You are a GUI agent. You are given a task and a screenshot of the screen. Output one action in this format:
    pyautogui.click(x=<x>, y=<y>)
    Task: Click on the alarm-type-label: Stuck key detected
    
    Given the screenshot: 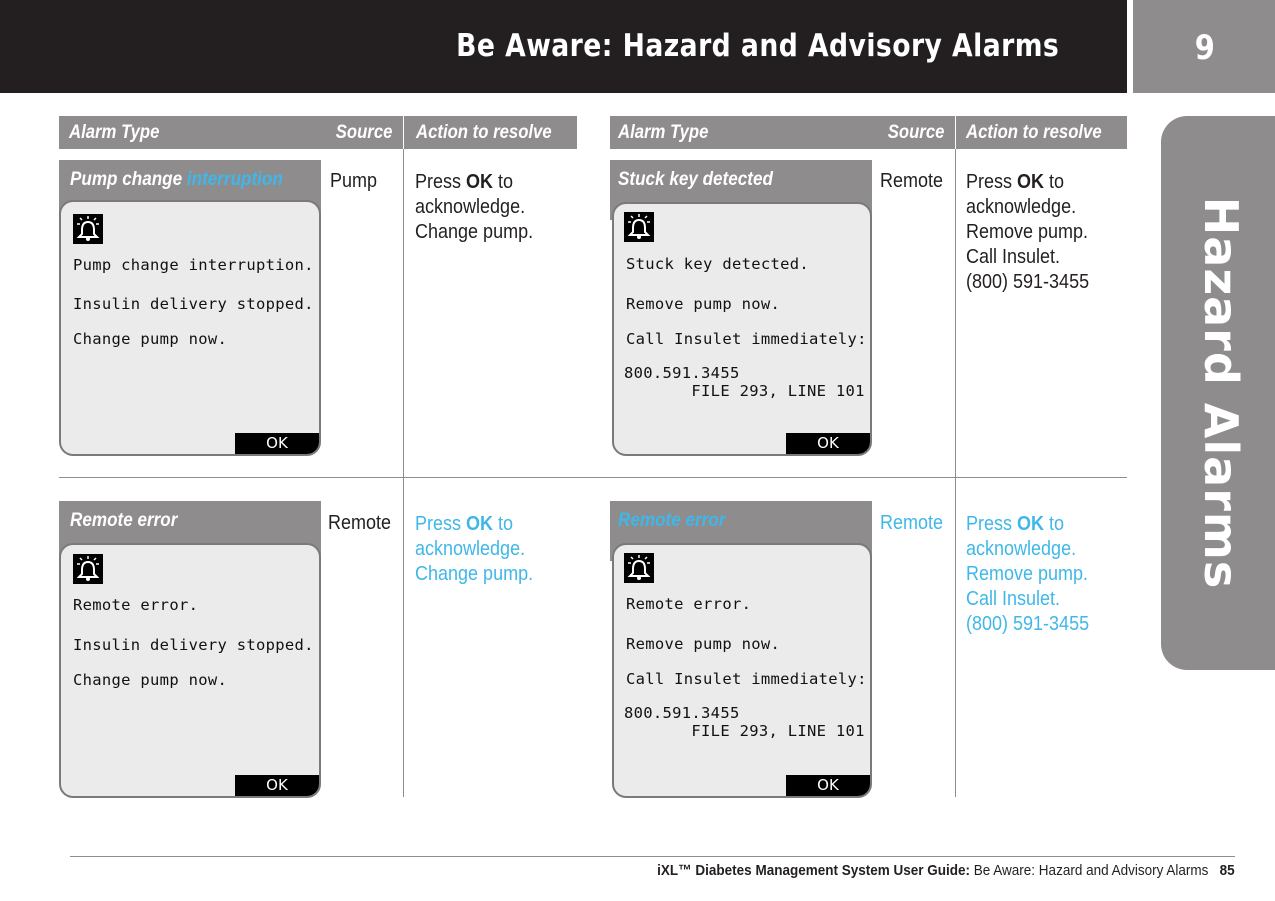 What is the action you would take?
    pyautogui.click(x=695, y=179)
    